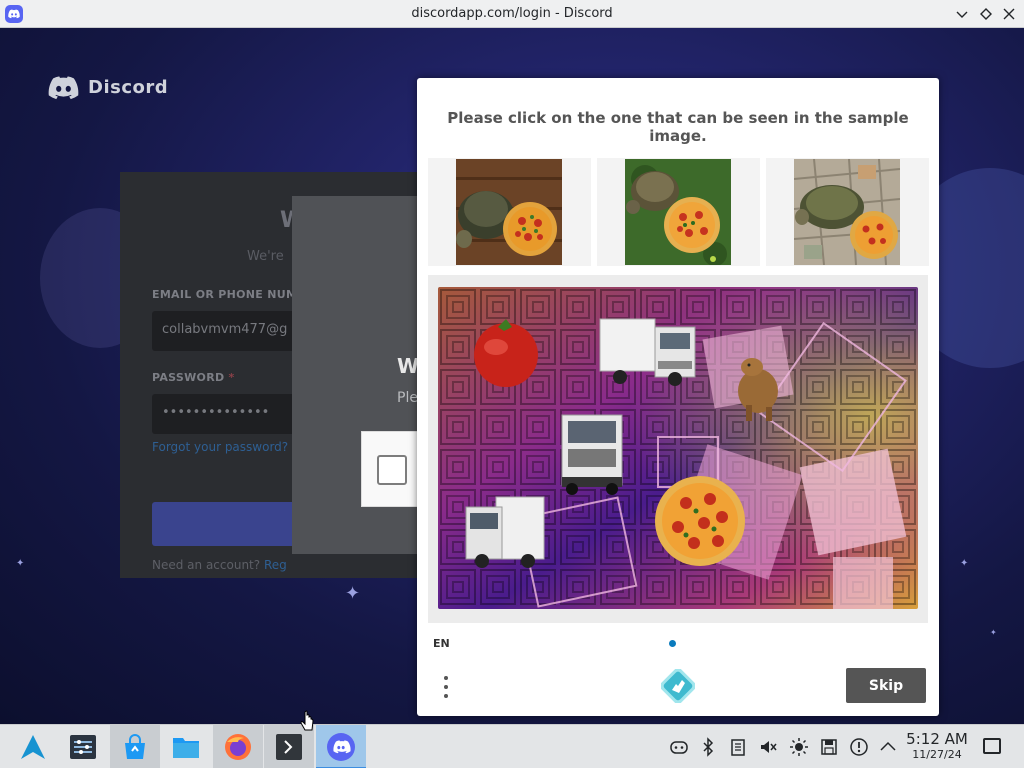 This screenshot has width=1024, height=768. Describe the element at coordinates (135, 746) in the screenshot. I see `discover-store-icon` at that location.